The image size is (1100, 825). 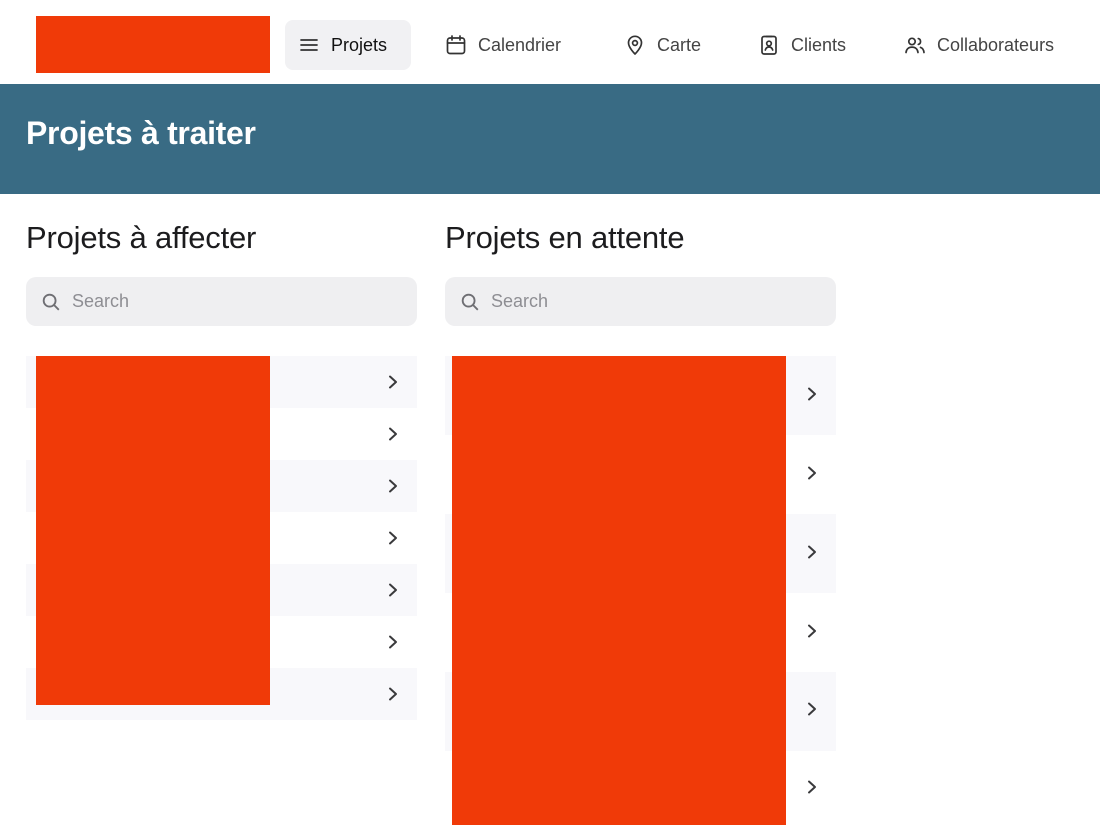 What do you see at coordinates (520, 44) in the screenshot?
I see `nav-item-label: Calendrier` at bounding box center [520, 44].